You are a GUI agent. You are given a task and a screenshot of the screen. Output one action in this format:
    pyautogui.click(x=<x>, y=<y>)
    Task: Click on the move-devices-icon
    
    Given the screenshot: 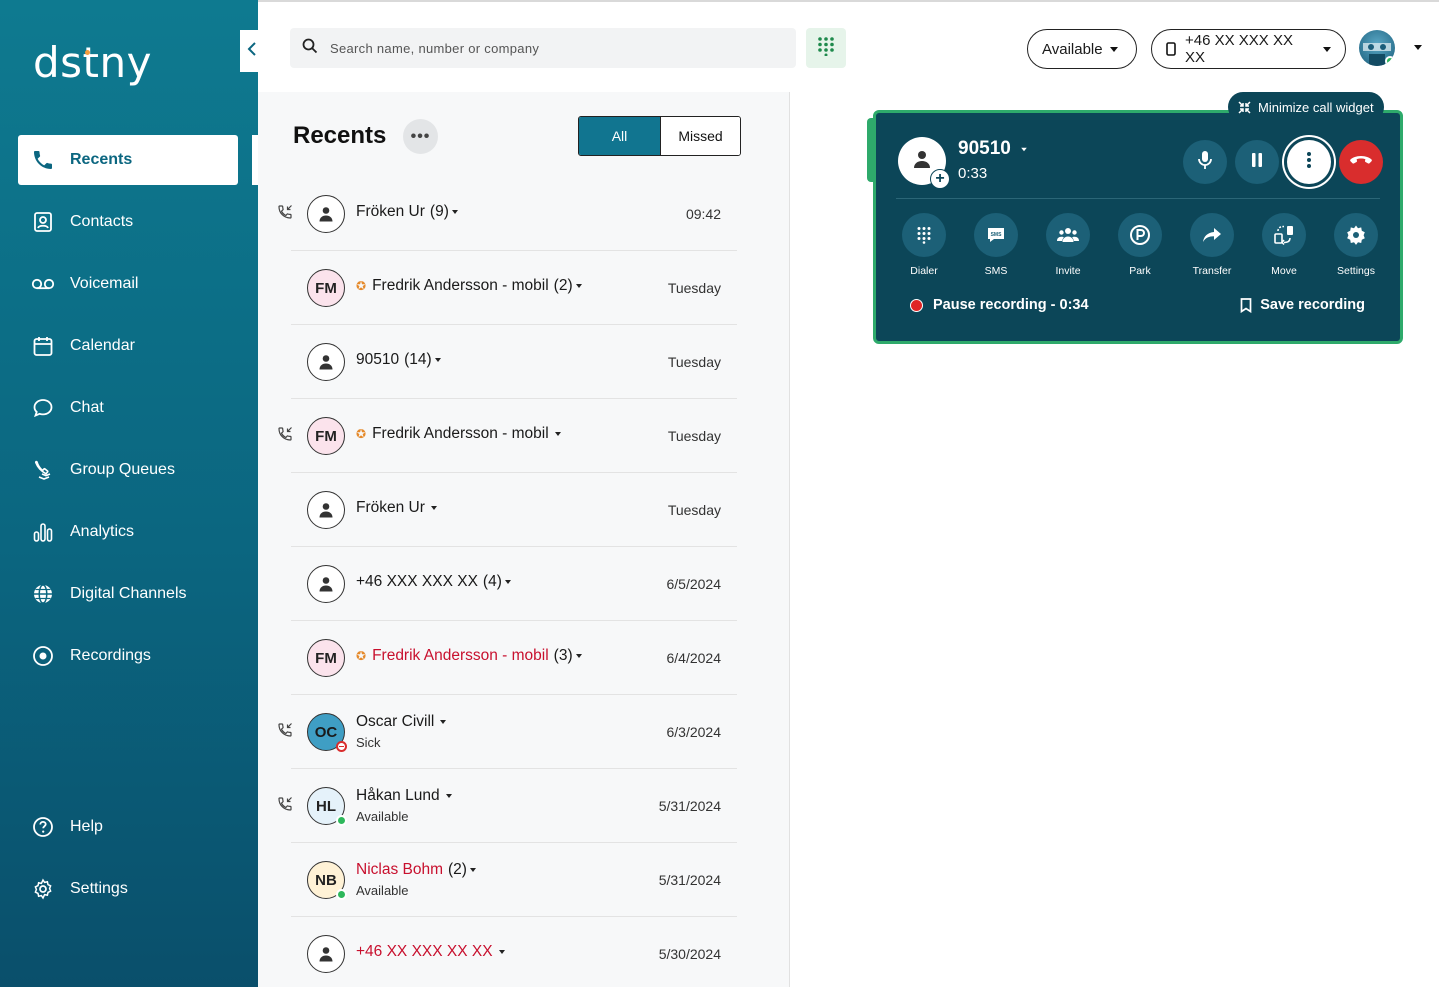 What is the action you would take?
    pyautogui.click(x=1283, y=235)
    